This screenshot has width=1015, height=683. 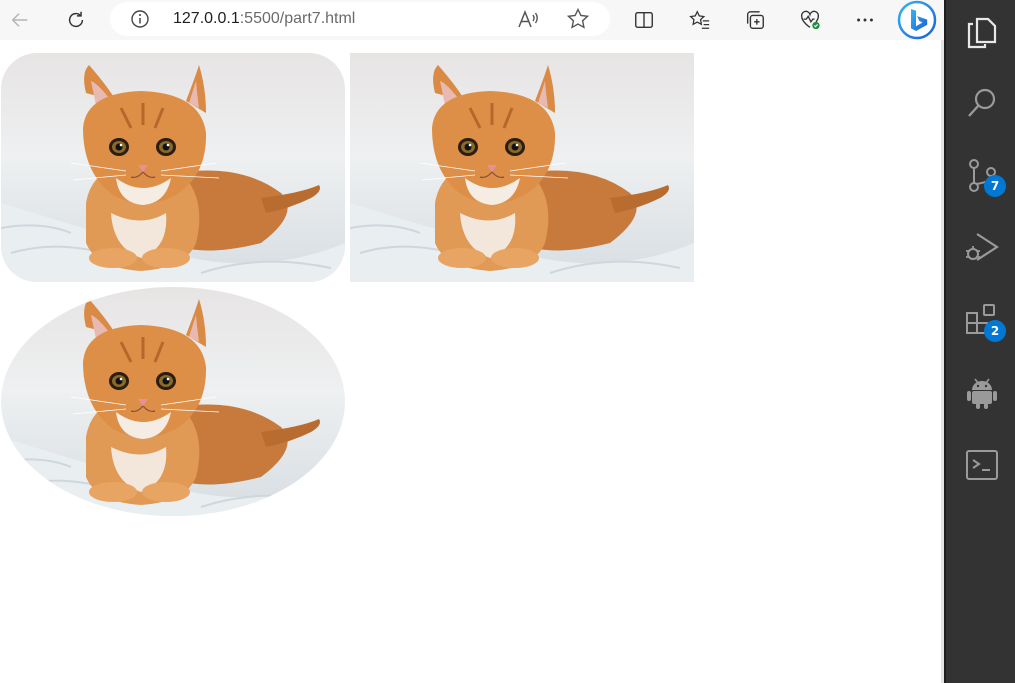 I want to click on activity-sidebar: 7 2, so click(x=979, y=341).